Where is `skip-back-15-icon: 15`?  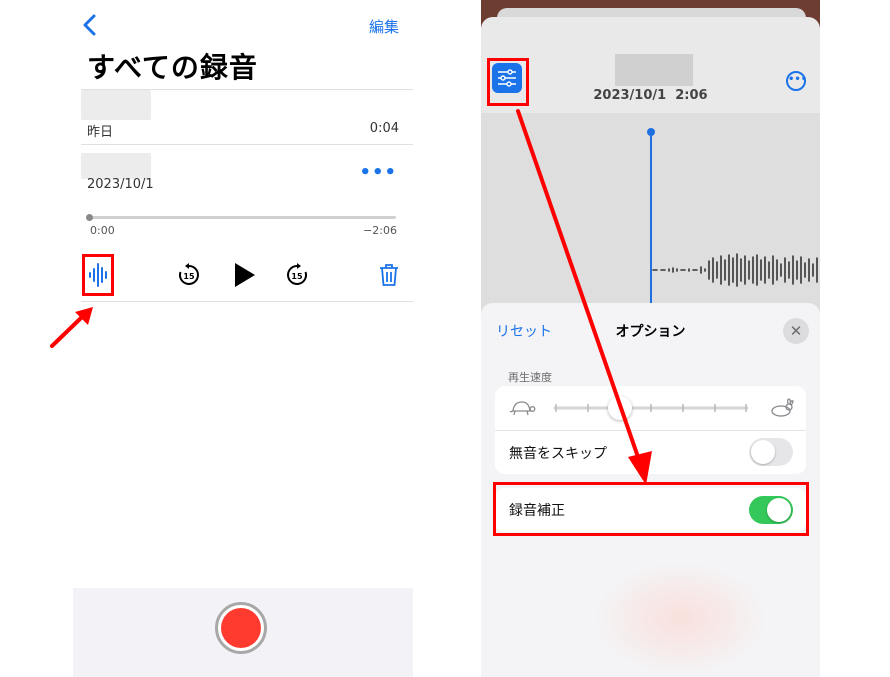
skip-back-15-icon: 15 is located at coordinates (189, 275).